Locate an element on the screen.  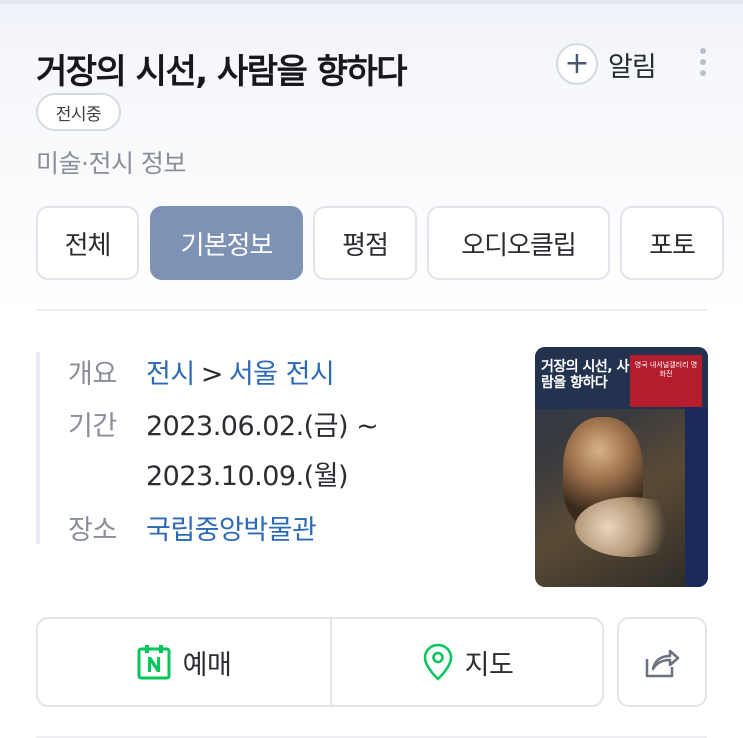
tab-basic-info: 기본정보 is located at coordinates (226, 243).